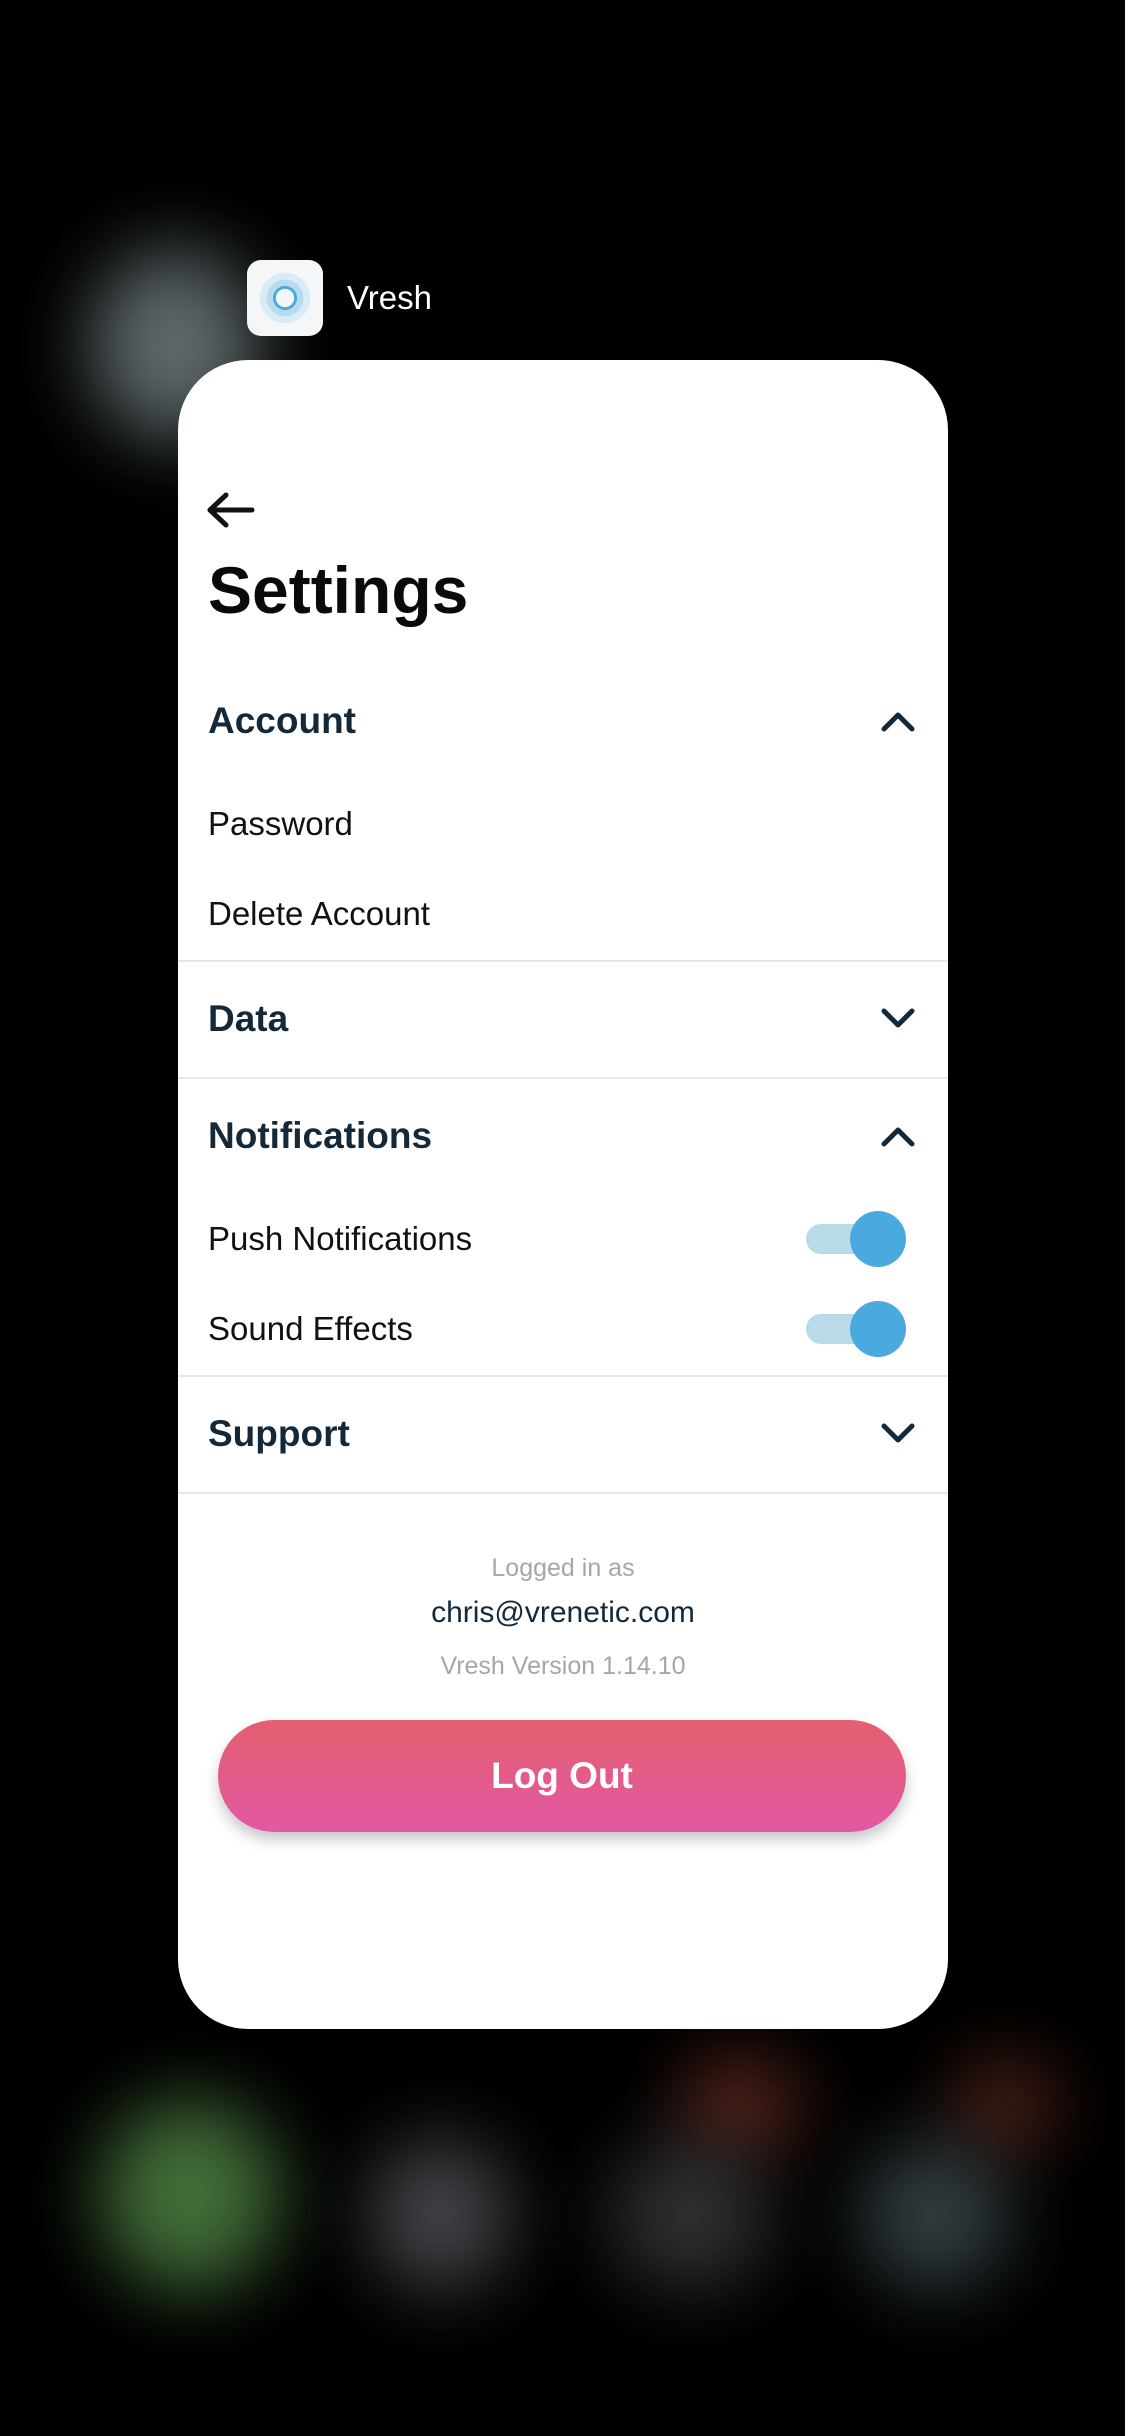 Image resolution: width=1125 pixels, height=2436 pixels. What do you see at coordinates (563, 1019) in the screenshot?
I see `section-header-data: Data` at bounding box center [563, 1019].